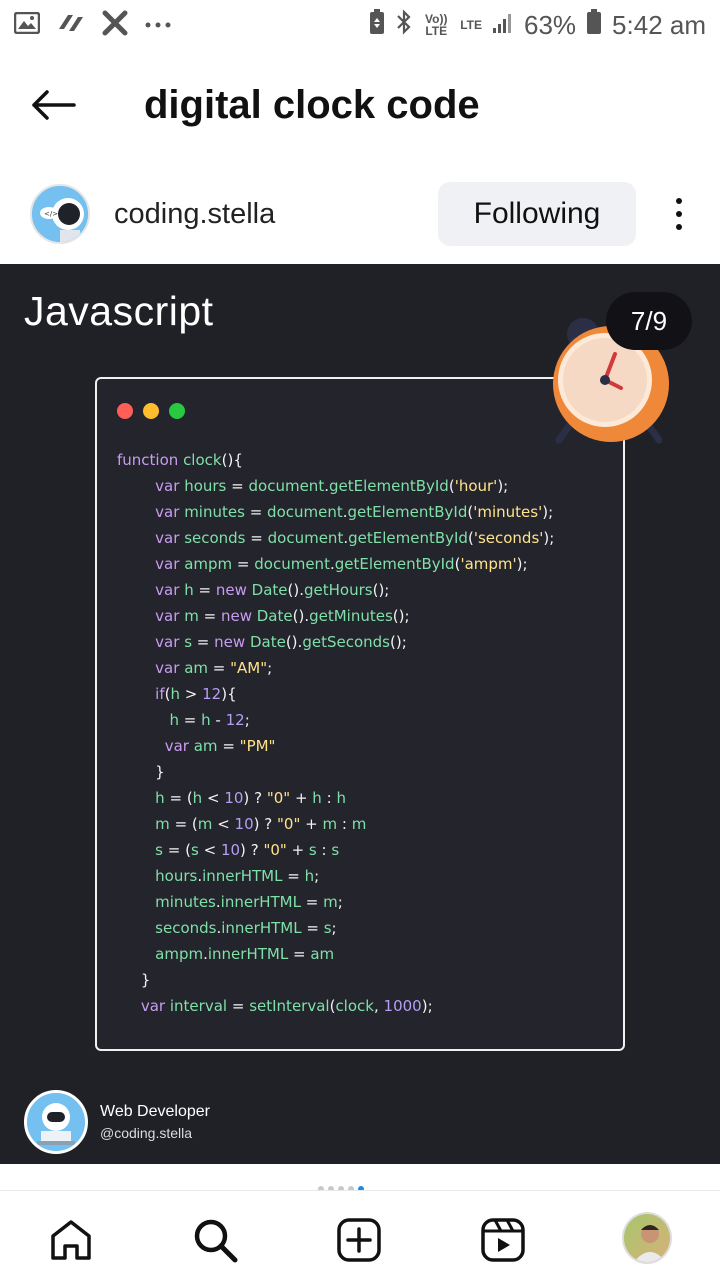 This screenshot has height=1280, width=720. Describe the element at coordinates (146, 1133) in the screenshot. I see `creator-handle: @coding.stella` at that location.